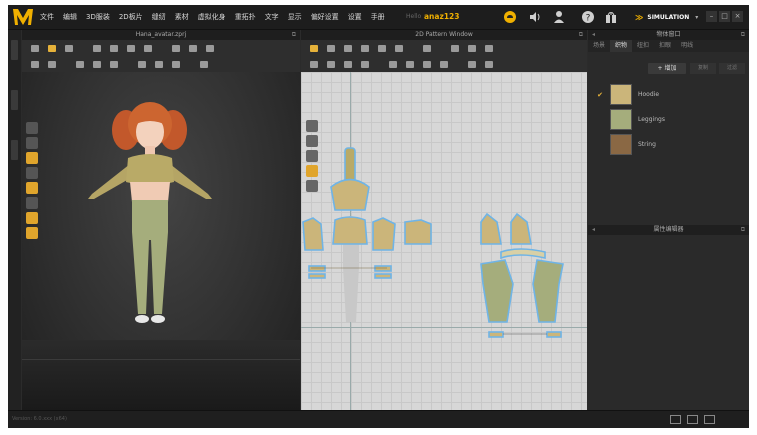  I want to click on menu-item-5: 素材, so click(182, 17).